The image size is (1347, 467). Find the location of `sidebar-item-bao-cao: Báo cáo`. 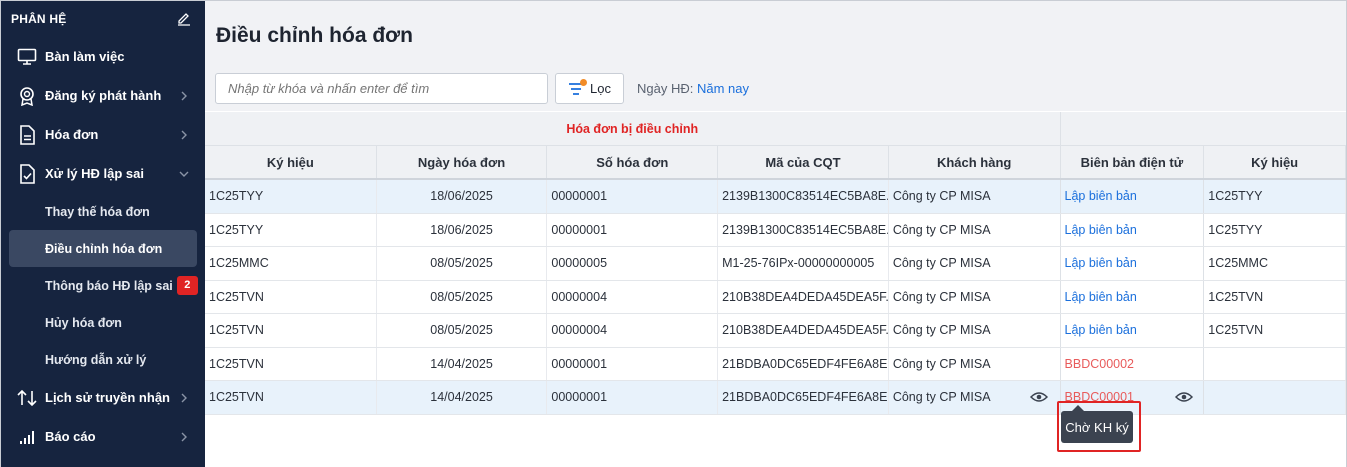

sidebar-item-bao-cao: Báo cáo is located at coordinates (103, 436).